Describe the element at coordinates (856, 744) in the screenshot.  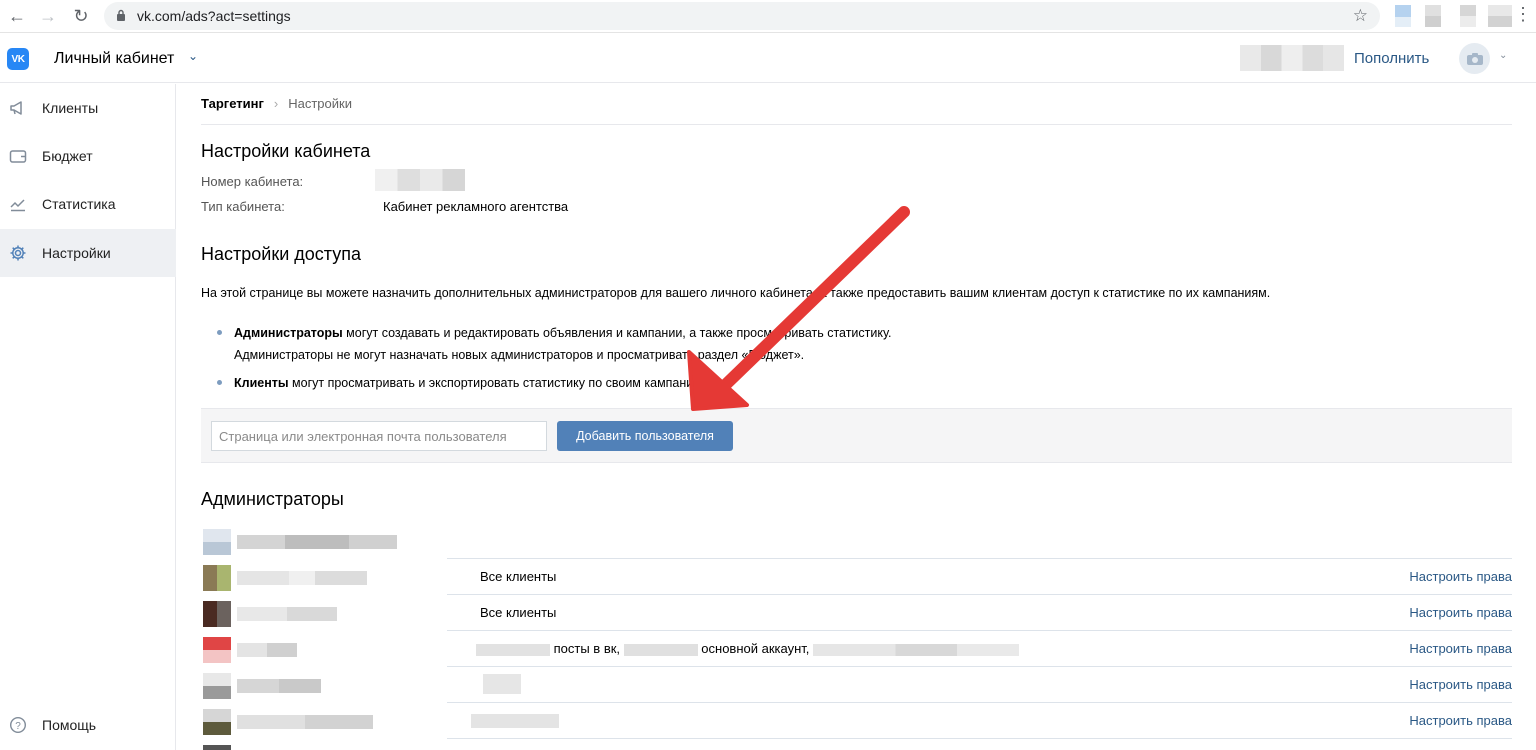
I see `table-row` at that location.